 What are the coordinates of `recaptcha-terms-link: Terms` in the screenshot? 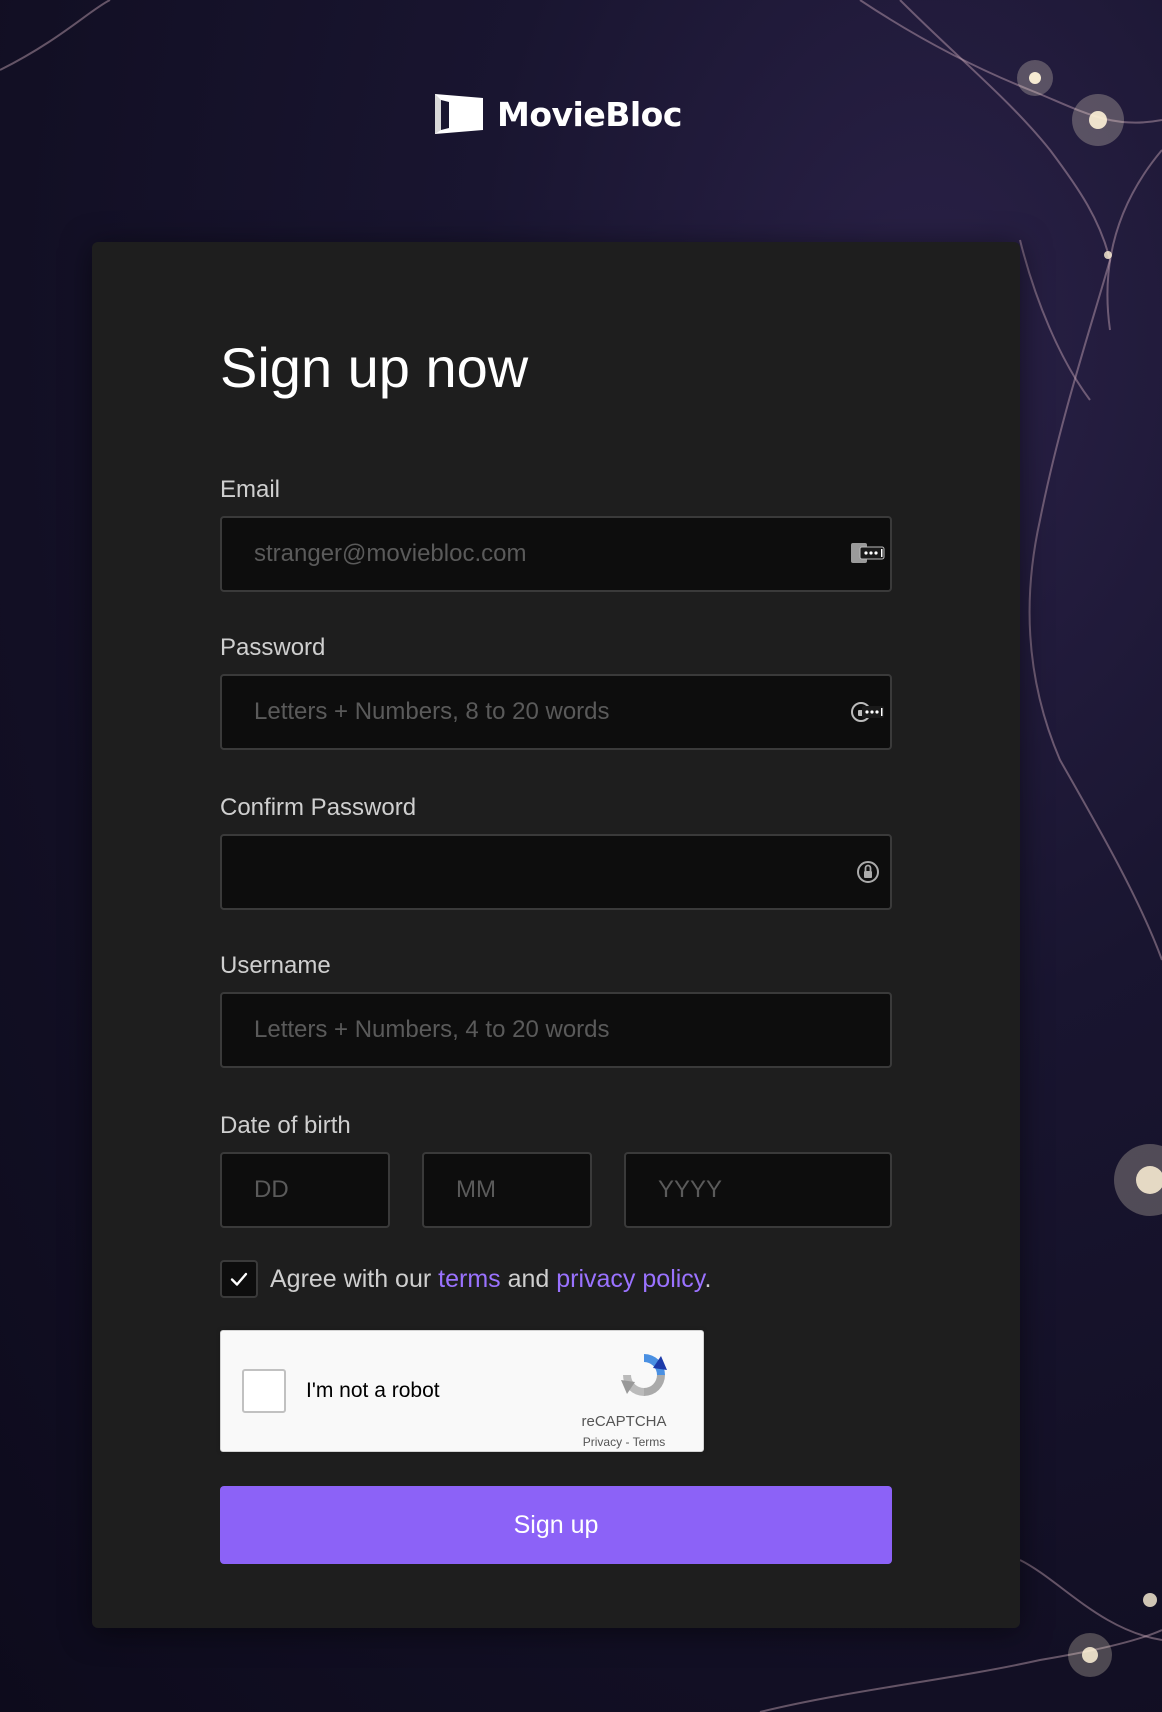 It's located at (649, 1442).